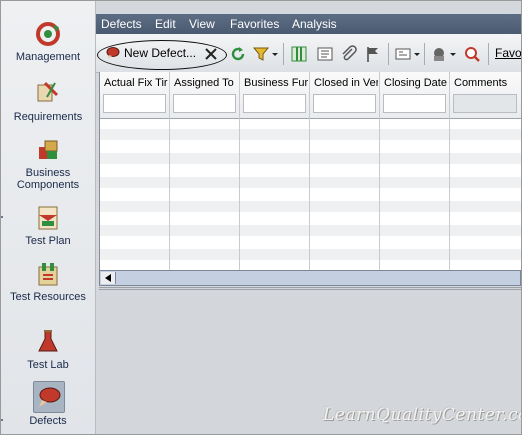 Image resolution: width=522 pixels, height=435 pixels. Describe the element at coordinates (49, 397) in the screenshot. I see `defects-icon` at that location.